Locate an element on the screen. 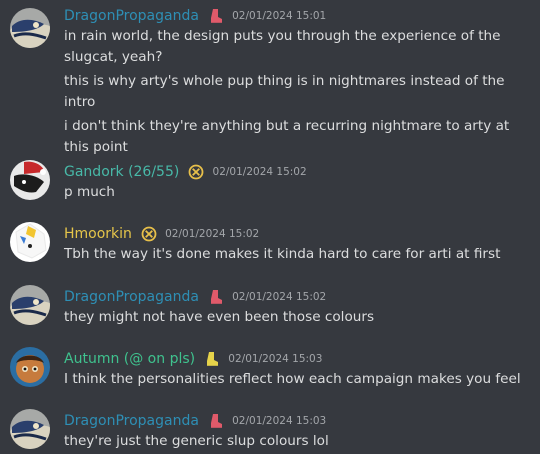  message-header: DragonPropaganda 02/01/2024 15:01 is located at coordinates (298, 15).